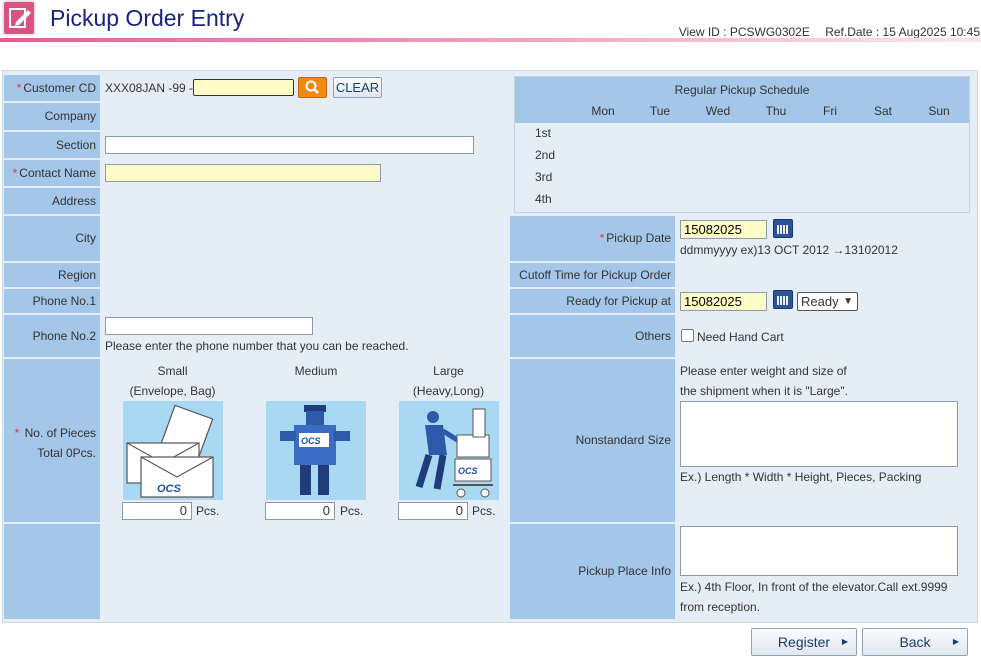  What do you see at coordinates (544, 177) in the screenshot?
I see `week-3rd: 3rd` at bounding box center [544, 177].